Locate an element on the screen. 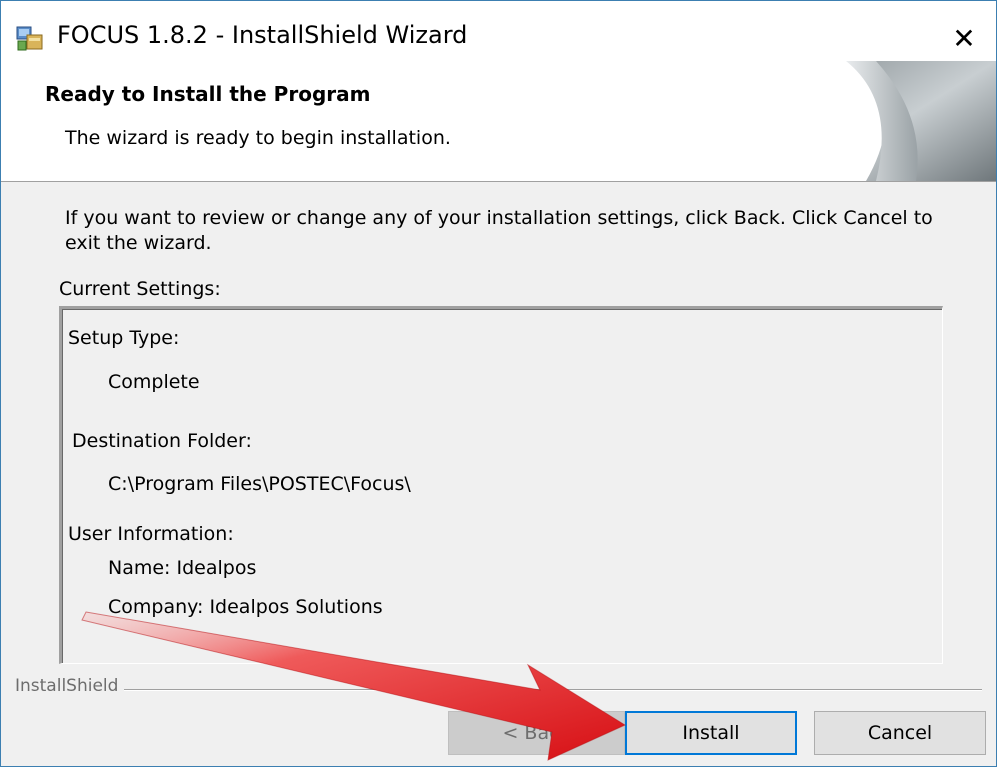  installshield-brand: InstallShield is located at coordinates (70, 686).